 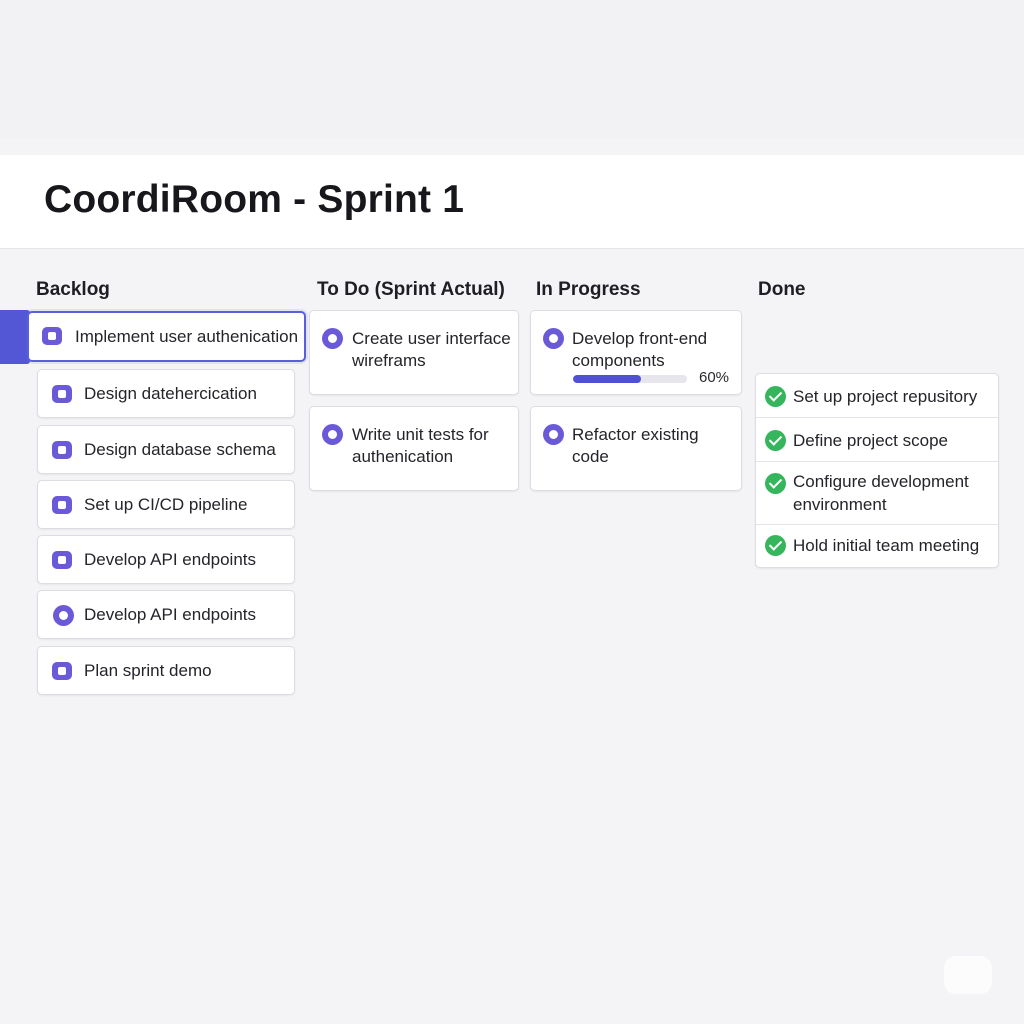 What do you see at coordinates (885, 396) in the screenshot?
I see `done-item-label: Set up project repusitory` at bounding box center [885, 396].